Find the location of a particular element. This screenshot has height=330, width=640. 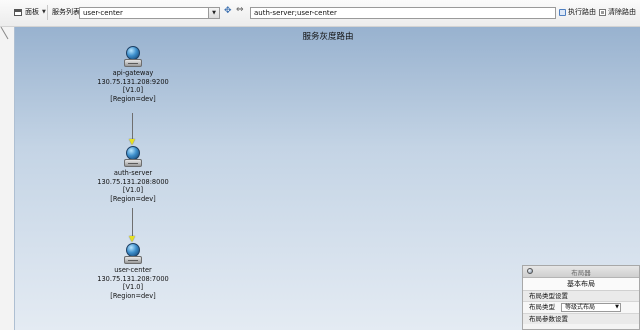

layout-type-label: 布局类型 is located at coordinates (542, 307).